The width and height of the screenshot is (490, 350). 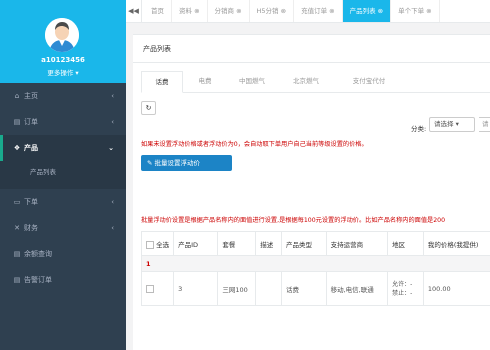 What do you see at coordinates (17, 280) in the screenshot?
I see `alert-icon: ▤` at bounding box center [17, 280].